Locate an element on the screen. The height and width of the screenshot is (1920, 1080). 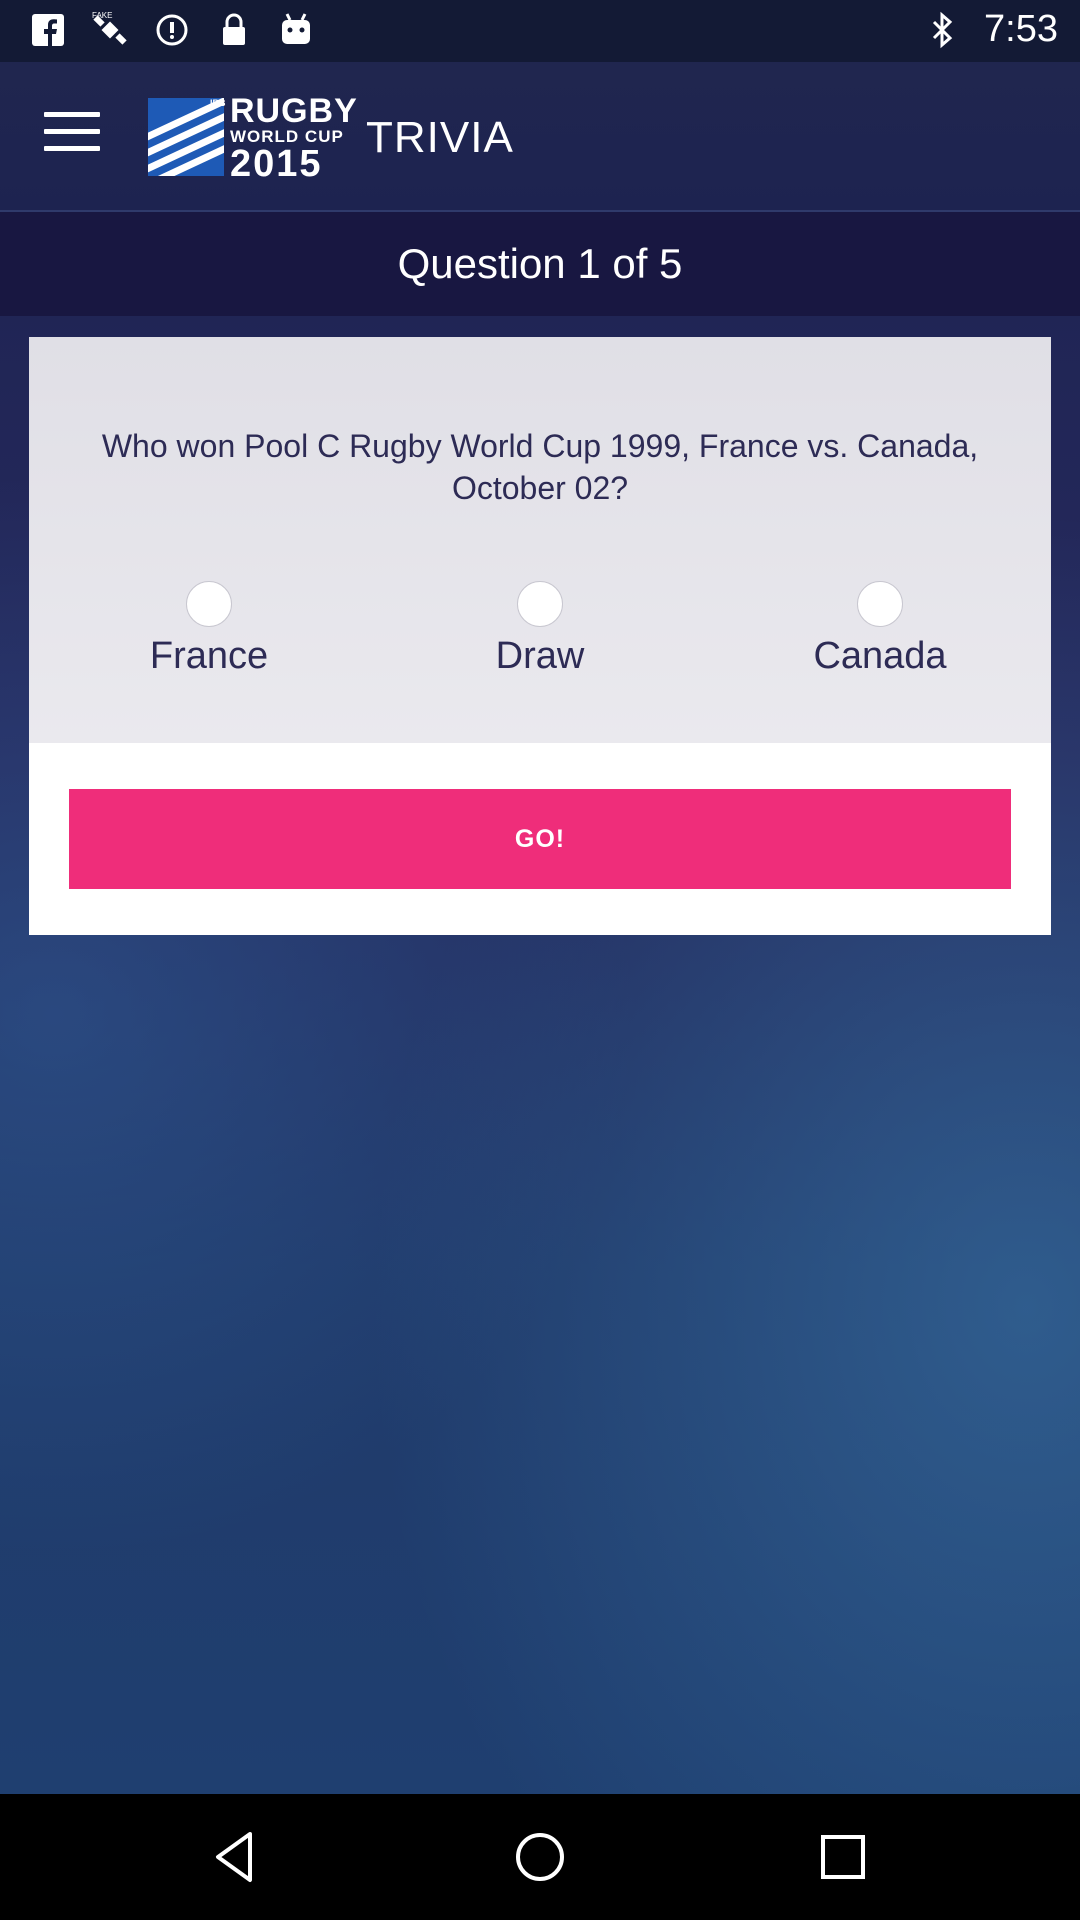
question-progress-label: Question 1 of 5 is located at coordinates (540, 263).